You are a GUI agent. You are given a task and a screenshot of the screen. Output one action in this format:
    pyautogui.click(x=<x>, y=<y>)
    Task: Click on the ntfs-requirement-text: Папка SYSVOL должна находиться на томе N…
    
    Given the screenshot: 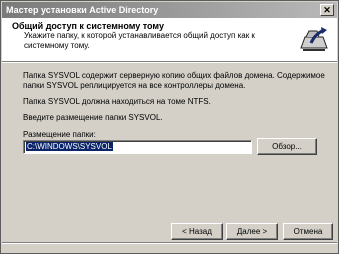 What is the action you would take?
    pyautogui.click(x=117, y=101)
    